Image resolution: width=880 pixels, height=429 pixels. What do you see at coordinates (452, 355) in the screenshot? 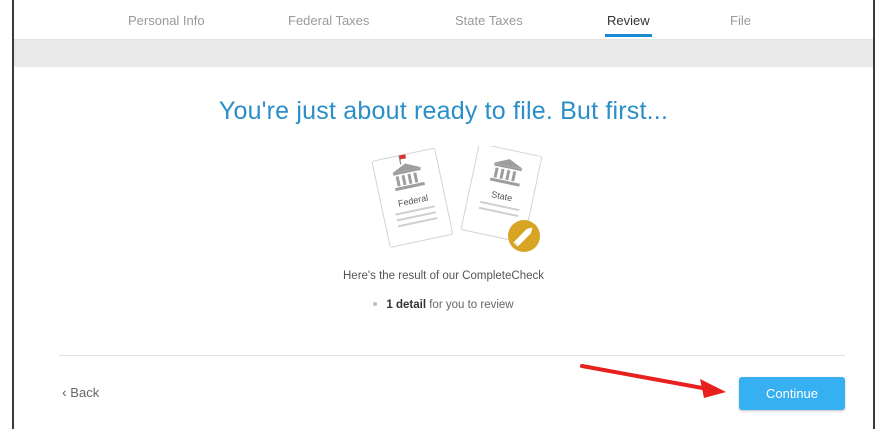
I see `footer-divider` at bounding box center [452, 355].